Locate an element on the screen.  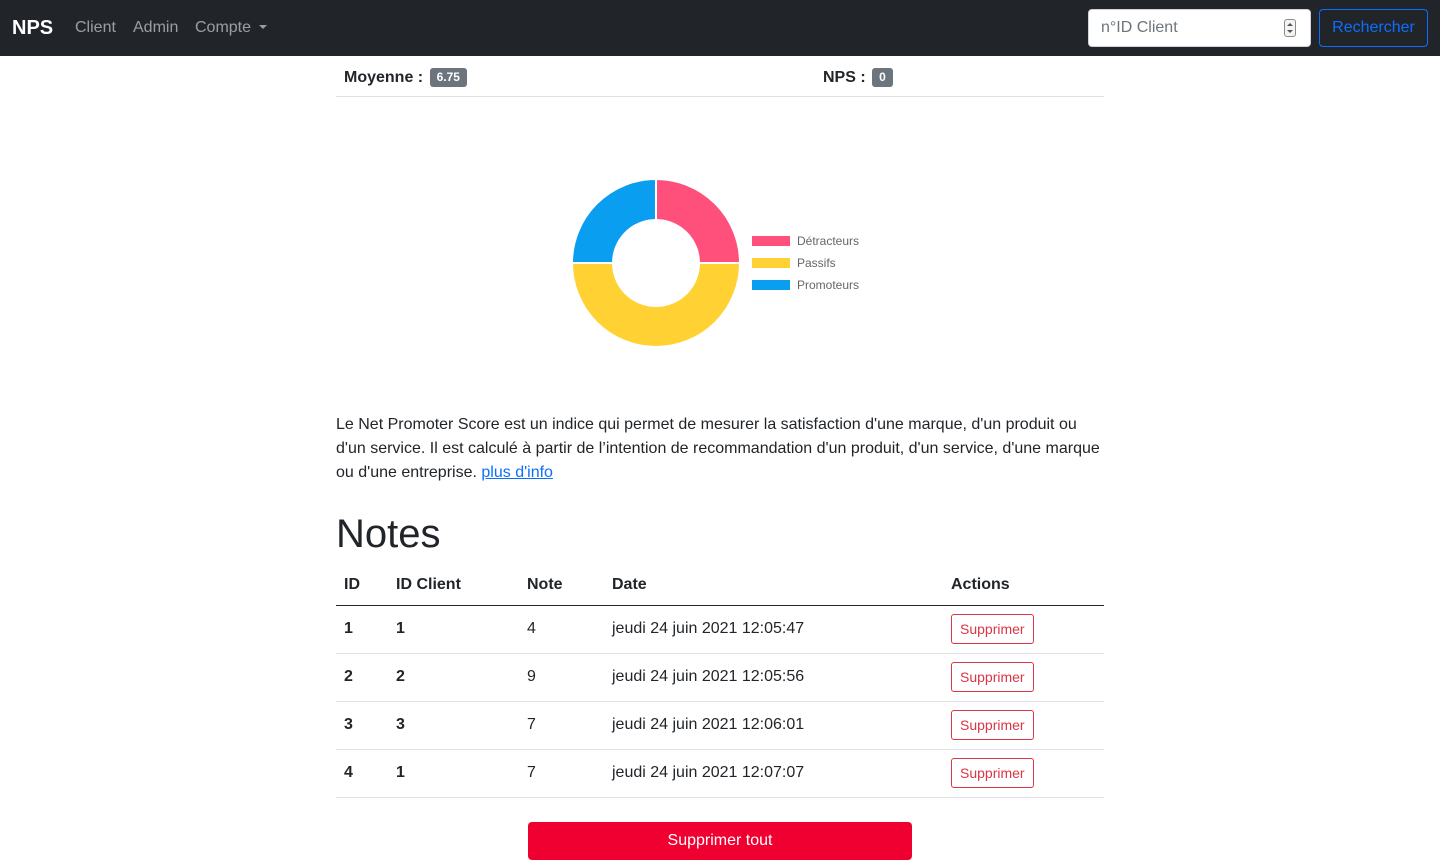
chart-svg: Détracteurs Passifs Promoteurs is located at coordinates (714, 262).